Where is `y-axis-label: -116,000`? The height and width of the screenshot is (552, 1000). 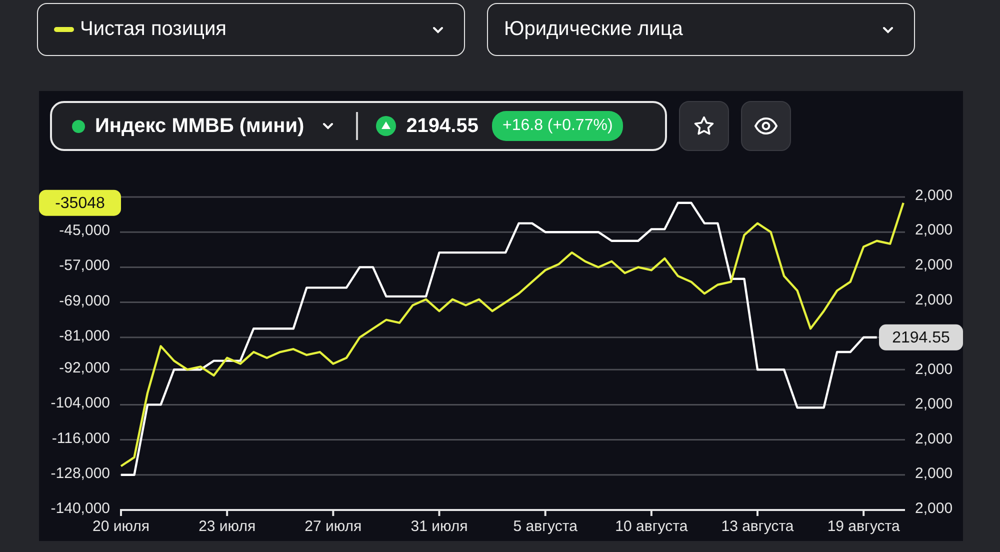 y-axis-label: -116,000 is located at coordinates (81, 438).